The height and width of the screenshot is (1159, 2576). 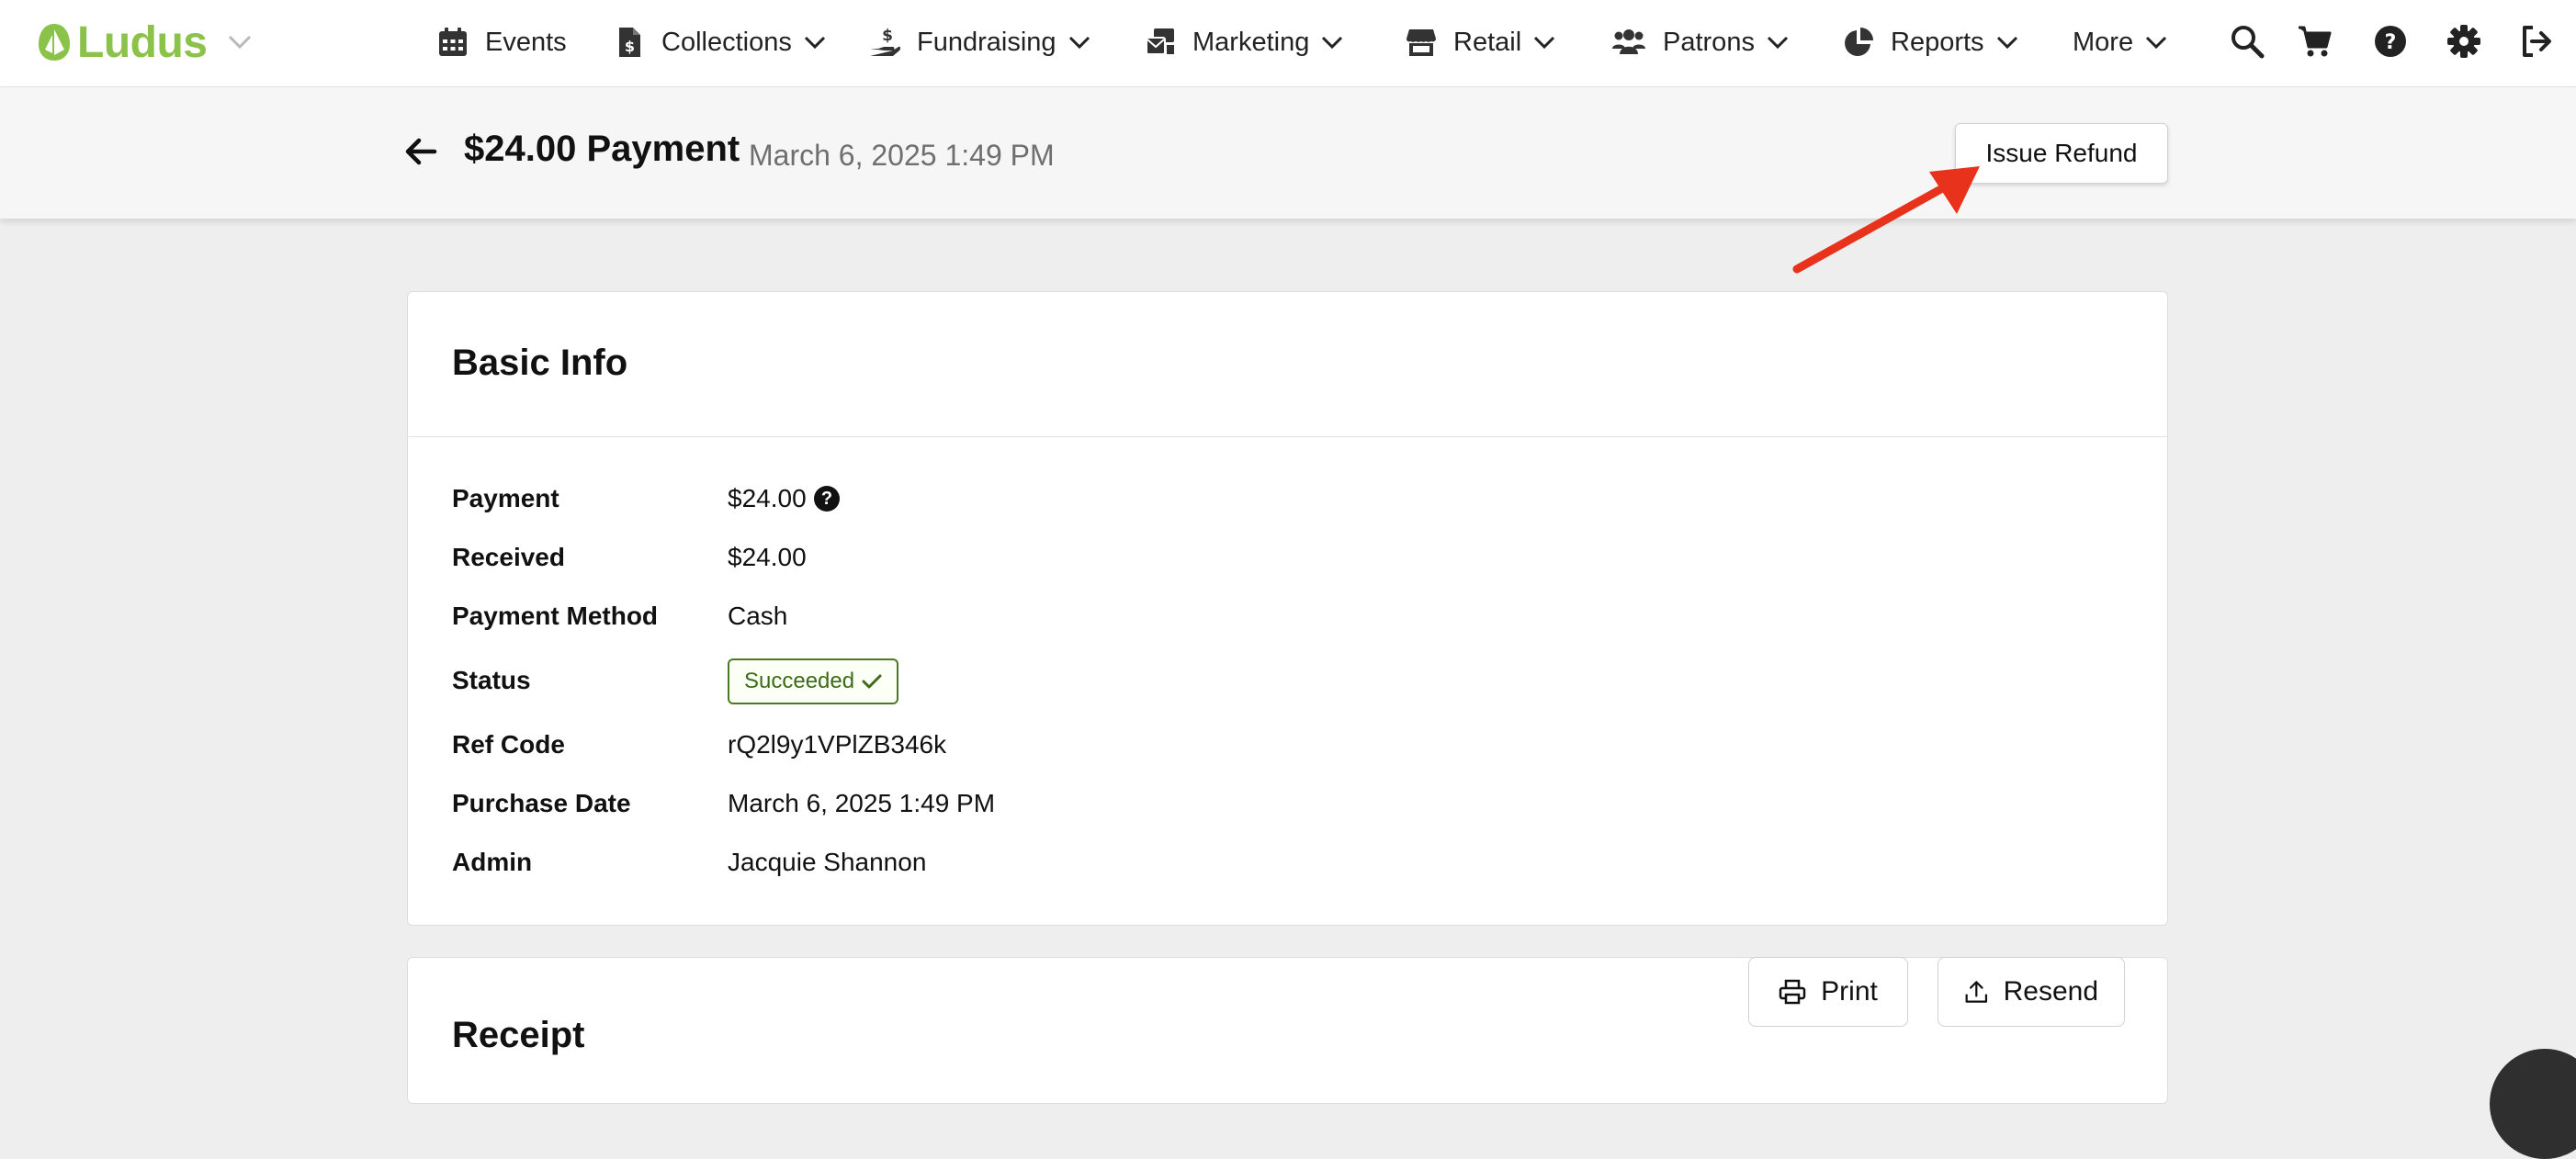 I want to click on status-badge: Succeeded, so click(x=813, y=681).